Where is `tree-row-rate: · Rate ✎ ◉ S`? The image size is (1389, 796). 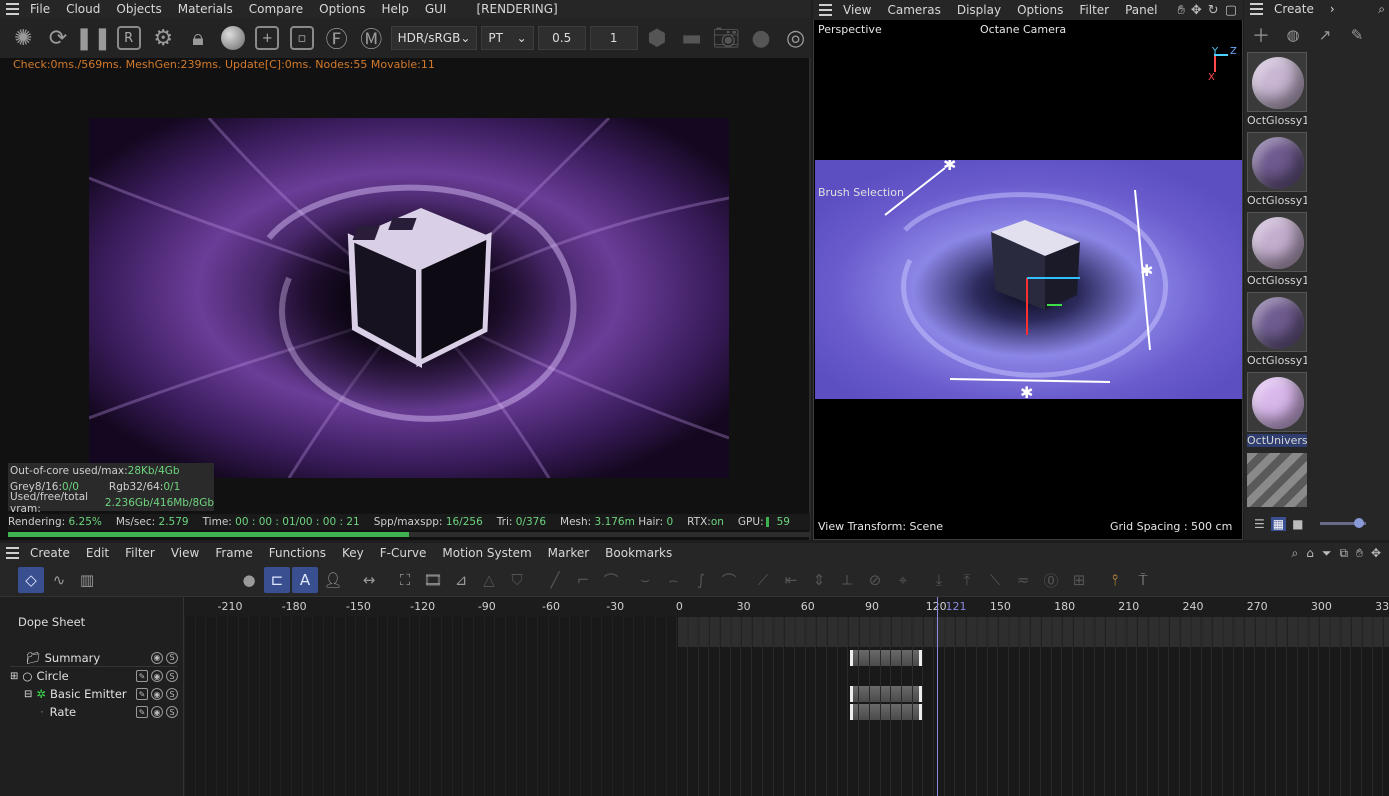 tree-row-rate: · Rate ✎ ◉ S is located at coordinates (94, 712).